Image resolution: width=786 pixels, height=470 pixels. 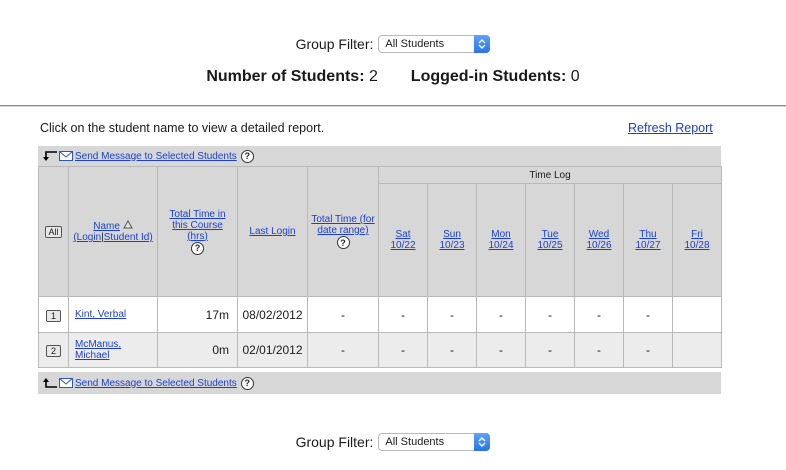 I want to click on group-filter-top: Group Filter: All Students, so click(x=393, y=44).